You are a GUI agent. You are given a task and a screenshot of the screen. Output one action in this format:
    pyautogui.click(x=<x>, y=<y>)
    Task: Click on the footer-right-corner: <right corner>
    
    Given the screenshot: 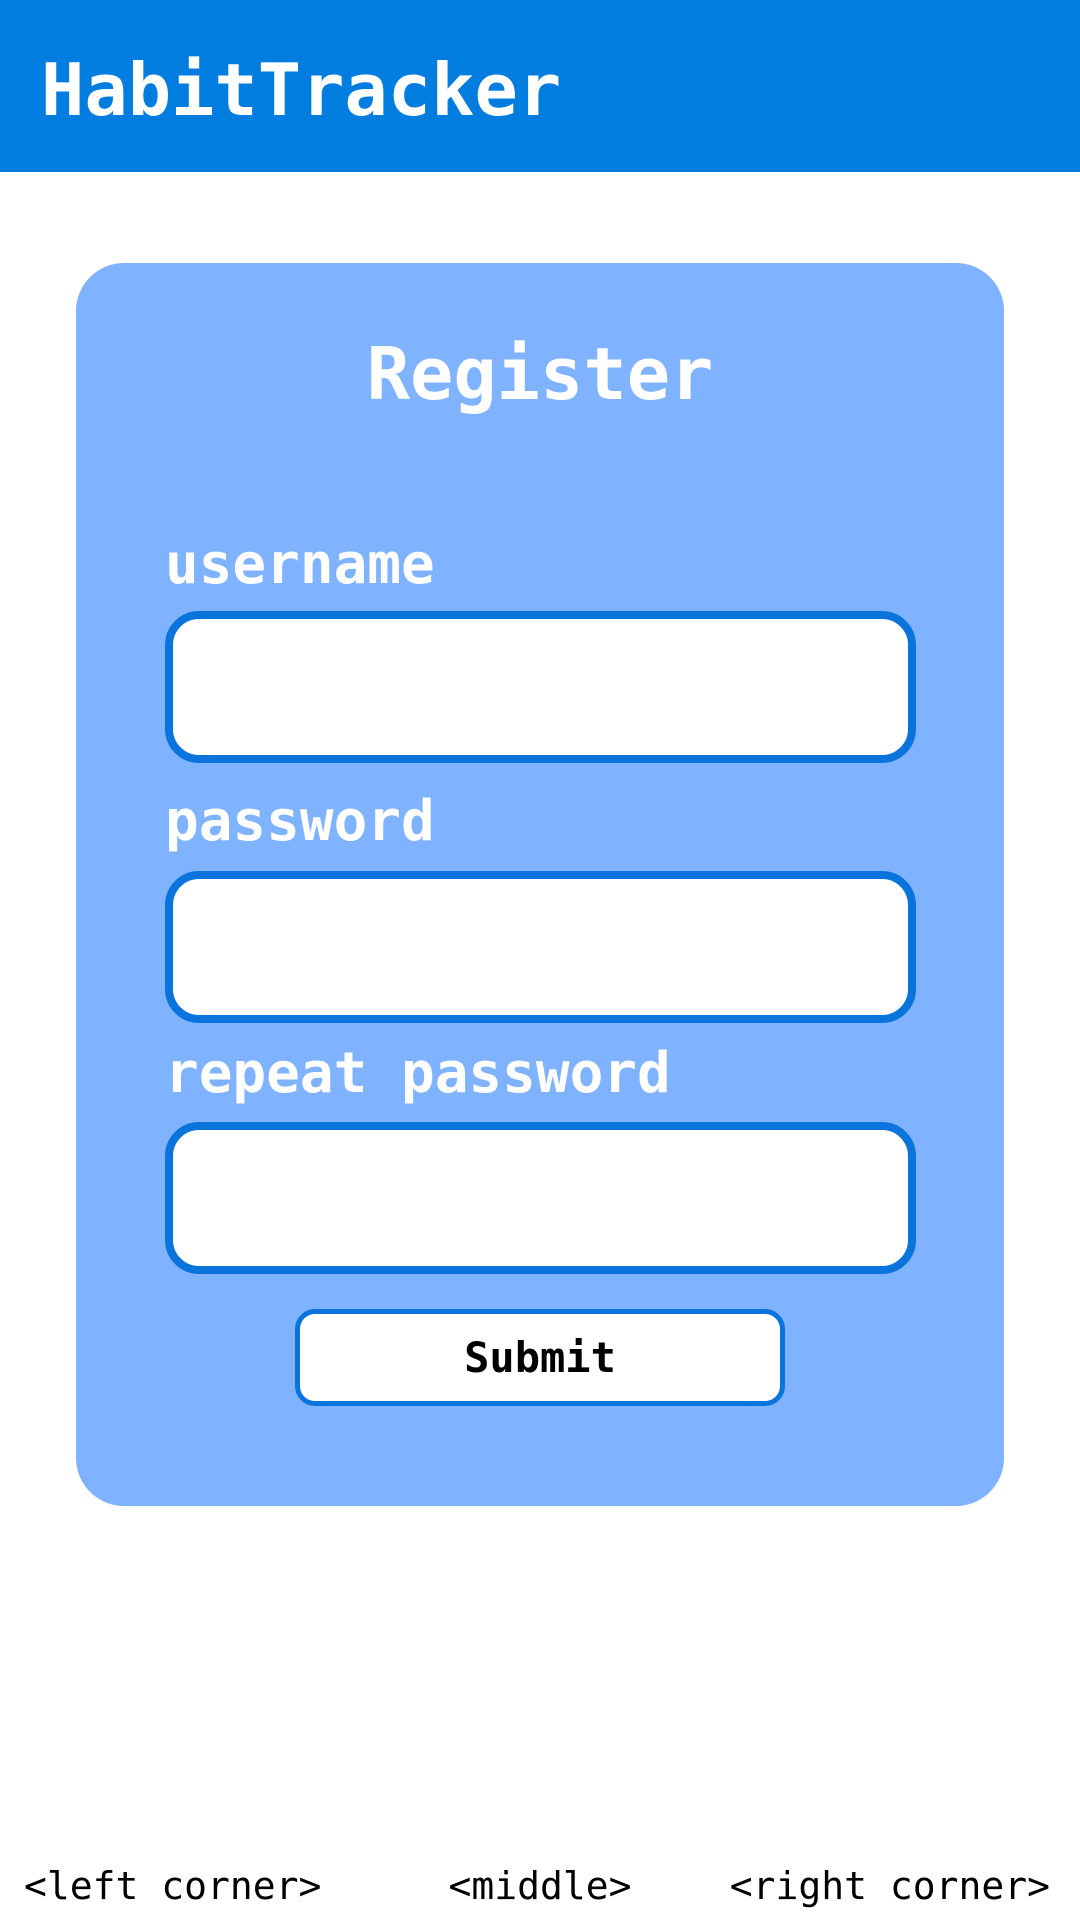 What is the action you would take?
    pyautogui.click(x=889, y=1886)
    